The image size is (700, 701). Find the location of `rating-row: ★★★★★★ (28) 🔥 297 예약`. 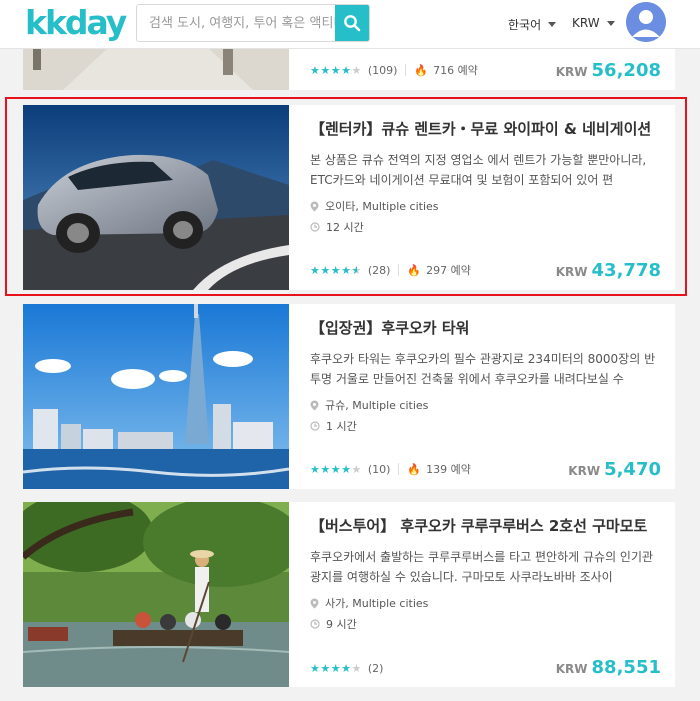

rating-row: ★★★★★★ (28) 🔥 297 예약 is located at coordinates (390, 270).